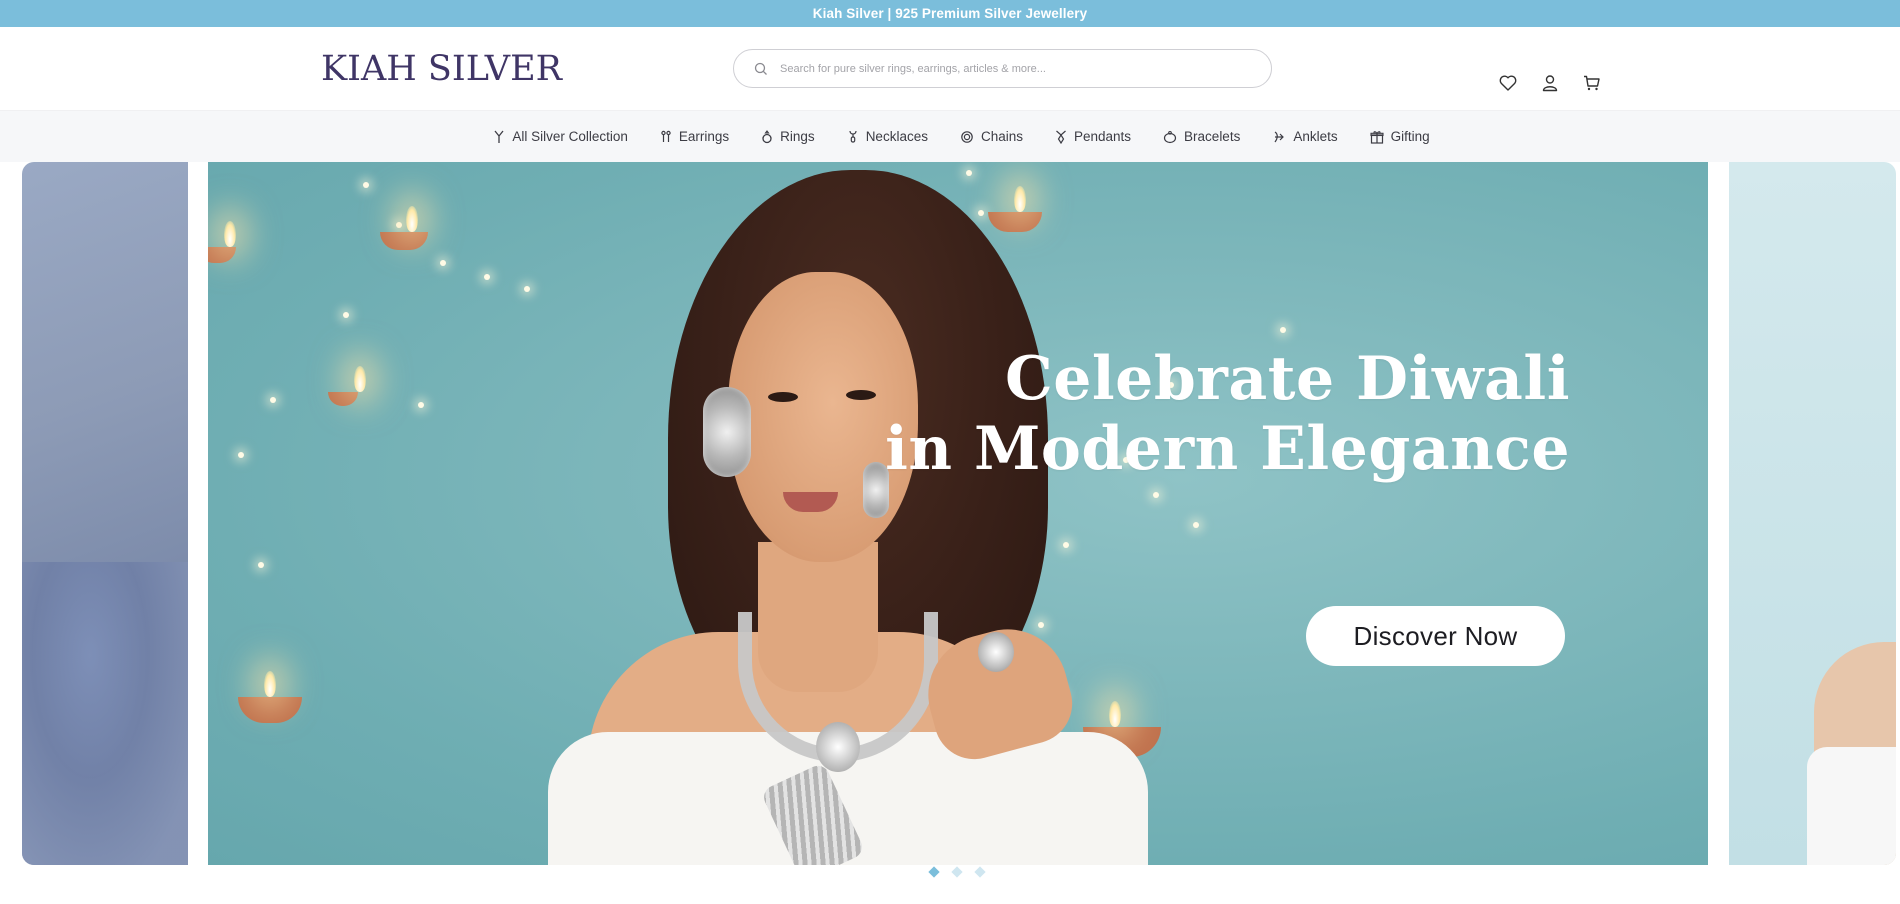  What do you see at coordinates (105, 513) in the screenshot?
I see `carousel-slide-previous` at bounding box center [105, 513].